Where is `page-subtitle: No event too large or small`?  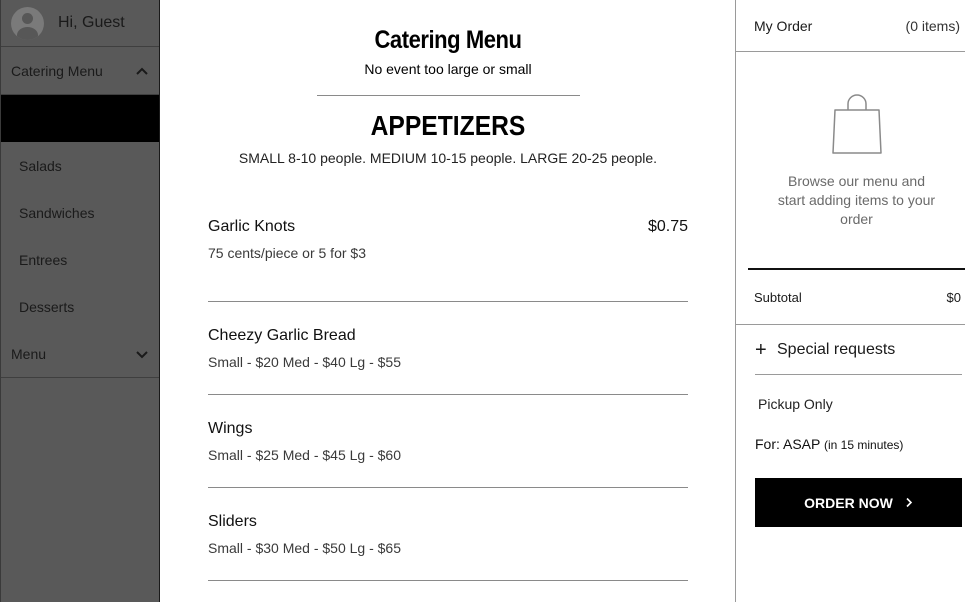
page-subtitle: No event too large or small is located at coordinates (448, 69).